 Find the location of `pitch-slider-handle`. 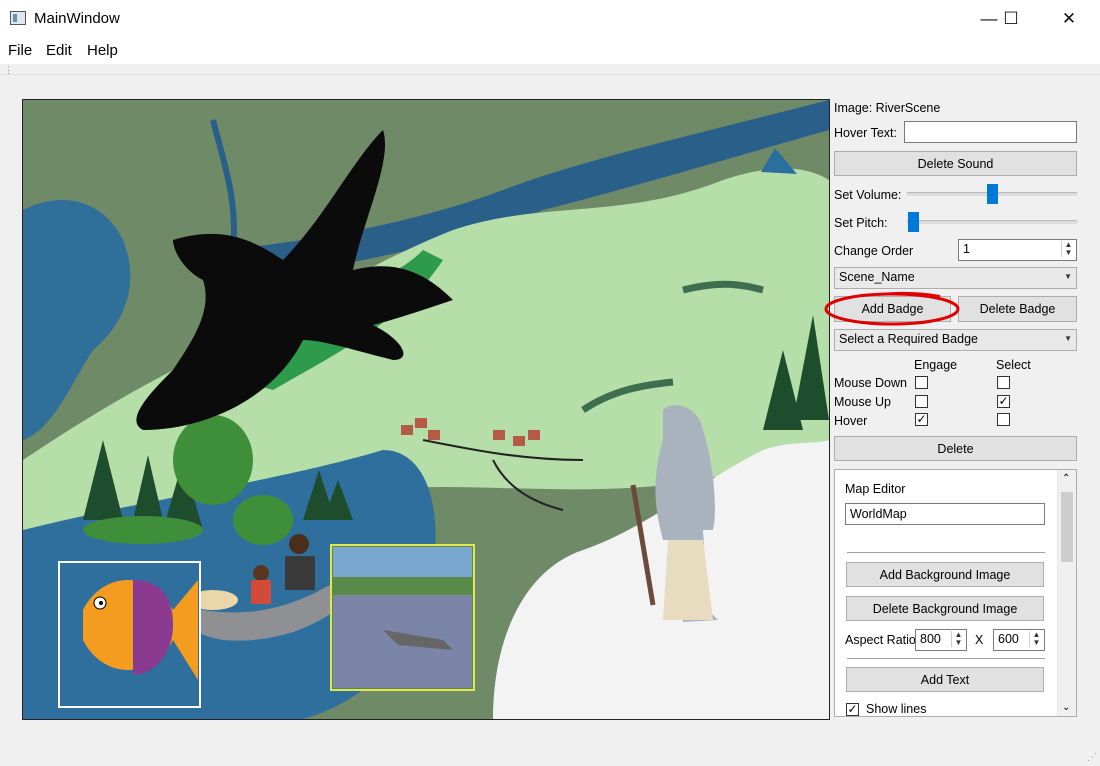

pitch-slider-handle is located at coordinates (913, 222).